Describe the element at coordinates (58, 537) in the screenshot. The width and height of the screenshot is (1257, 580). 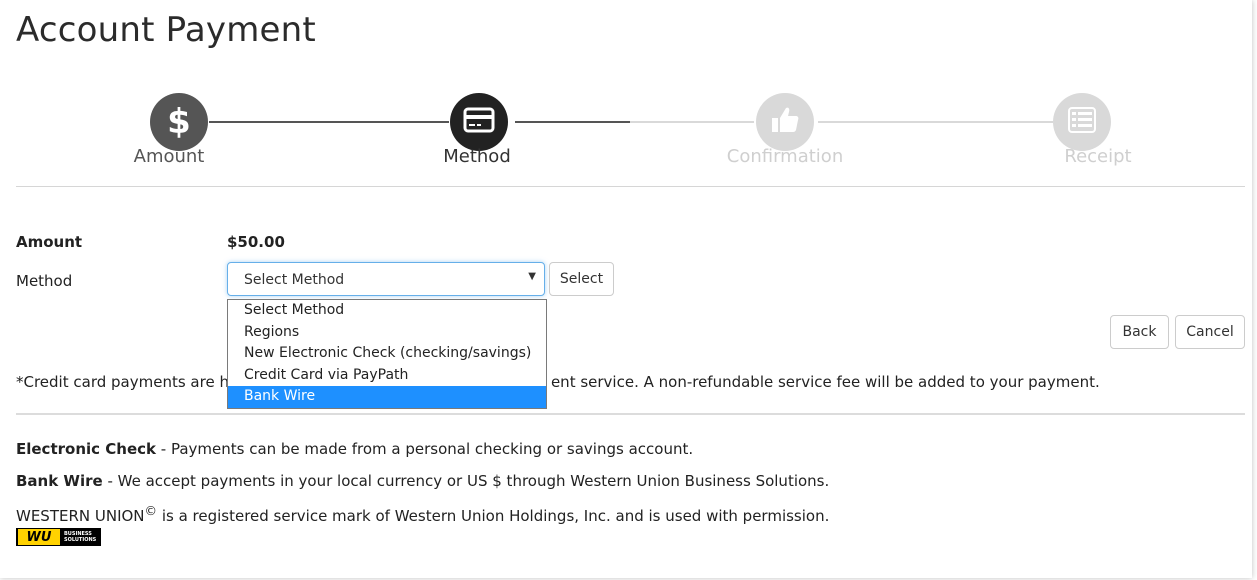
I see `western-union-logo: WU BUSINESS SOLUTIONS` at that location.